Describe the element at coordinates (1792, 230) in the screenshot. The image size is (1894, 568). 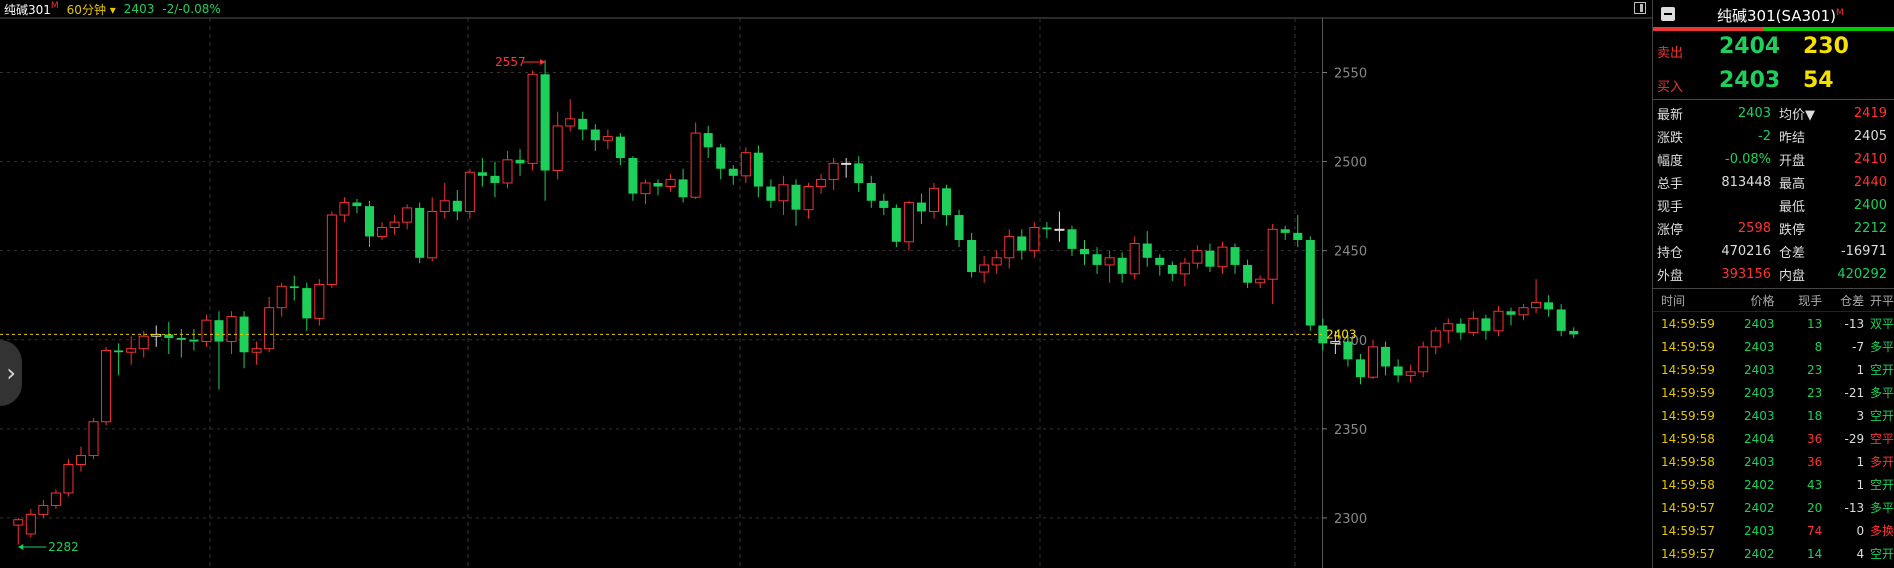
I see `stat-label: 跌停` at that location.